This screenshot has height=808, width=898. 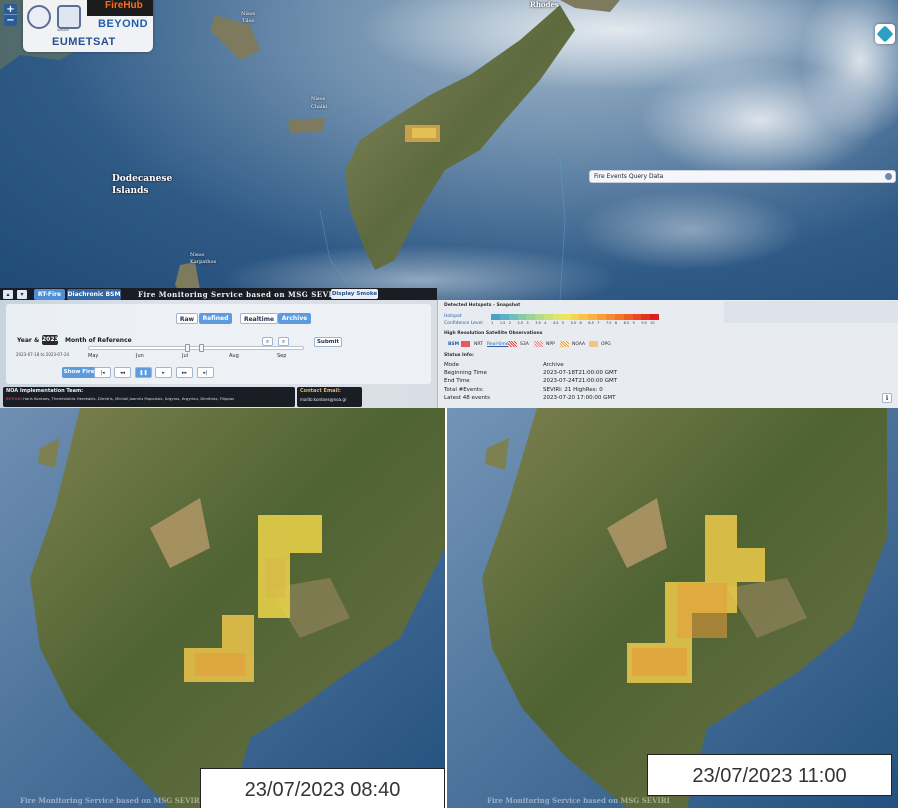 I want to click on status-key: Latest 48 events, so click(x=467, y=398).